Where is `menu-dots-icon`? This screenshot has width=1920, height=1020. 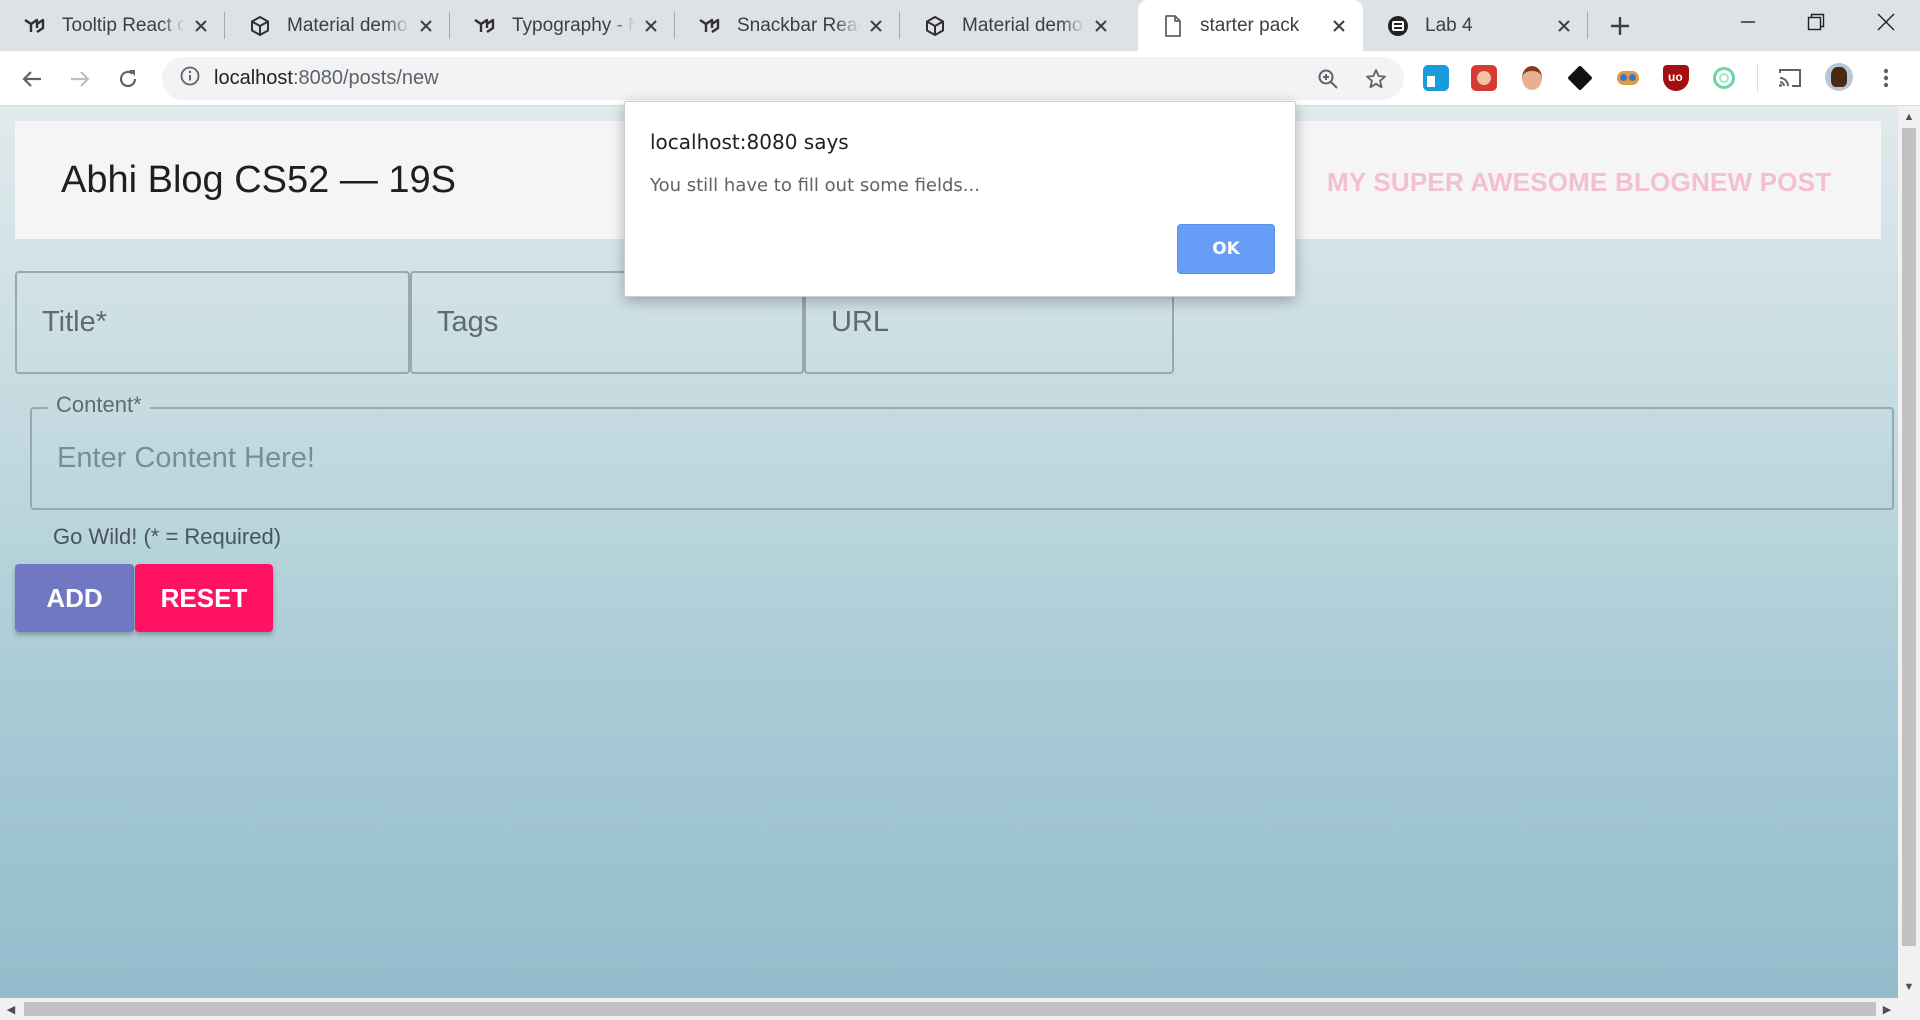
menu-dots-icon is located at coordinates (1886, 78).